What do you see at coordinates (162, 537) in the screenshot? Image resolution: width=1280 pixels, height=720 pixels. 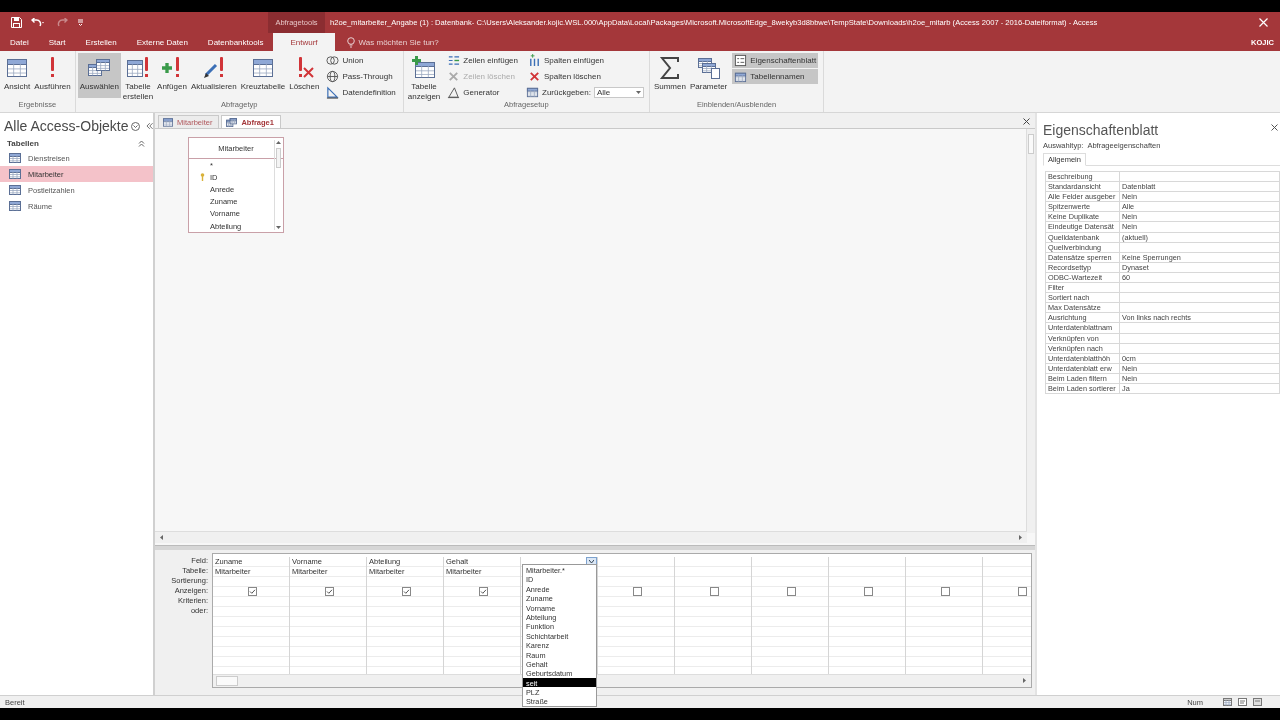 I see `scroll-left-icon` at bounding box center [162, 537].